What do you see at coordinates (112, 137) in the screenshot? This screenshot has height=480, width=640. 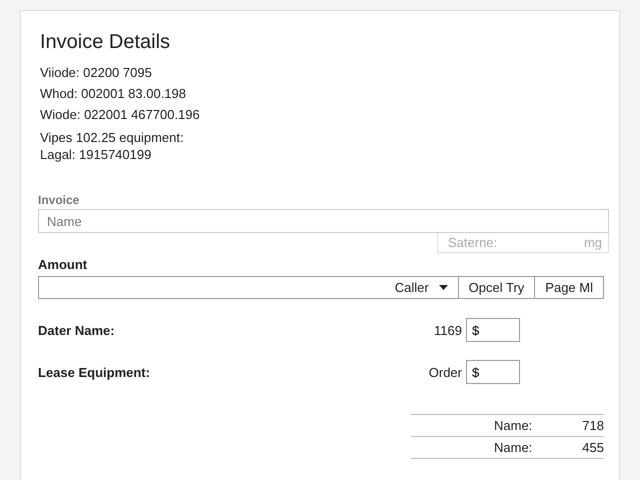 I see `detail-line: Vipes 102.25 equipment:` at bounding box center [112, 137].